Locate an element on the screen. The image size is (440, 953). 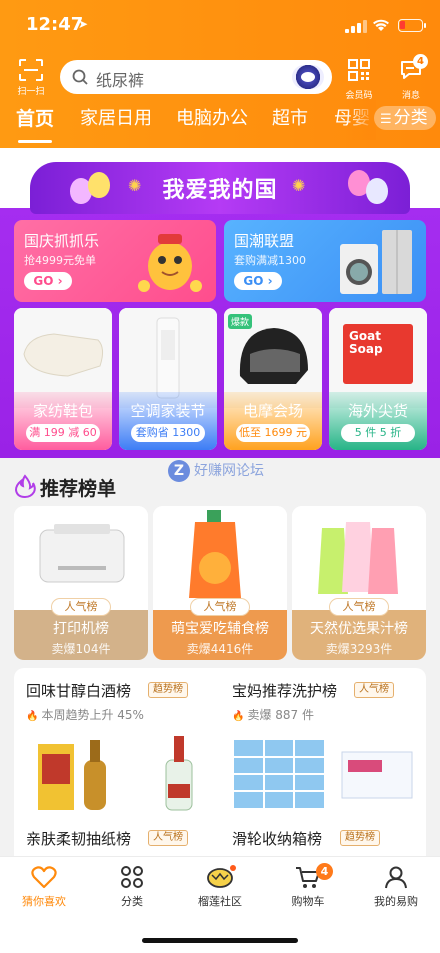
qr-code-icon is located at coordinates (359, 70).